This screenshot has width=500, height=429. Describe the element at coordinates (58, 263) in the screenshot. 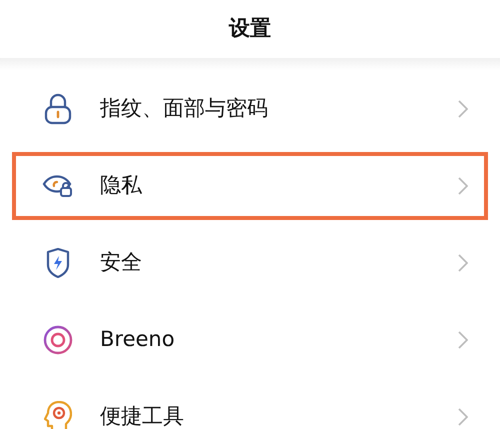

I see `shield-icon` at that location.